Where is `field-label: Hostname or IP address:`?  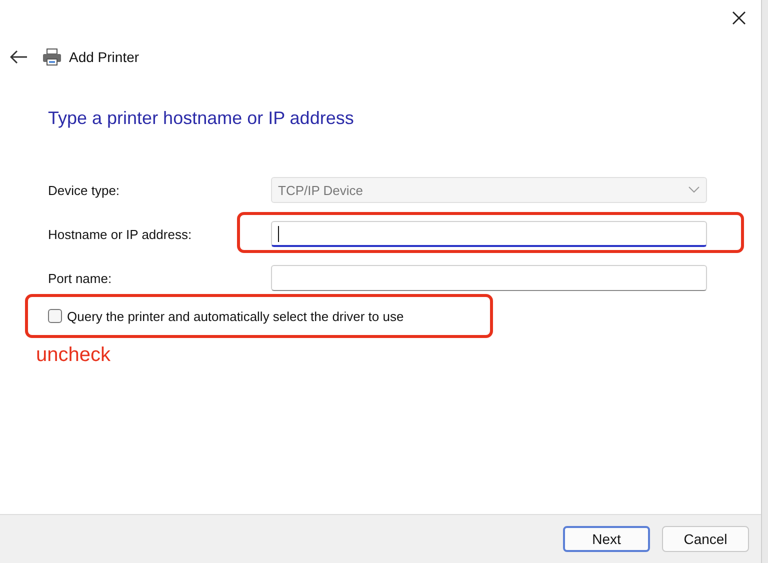
field-label: Hostname or IP address: is located at coordinates (120, 234).